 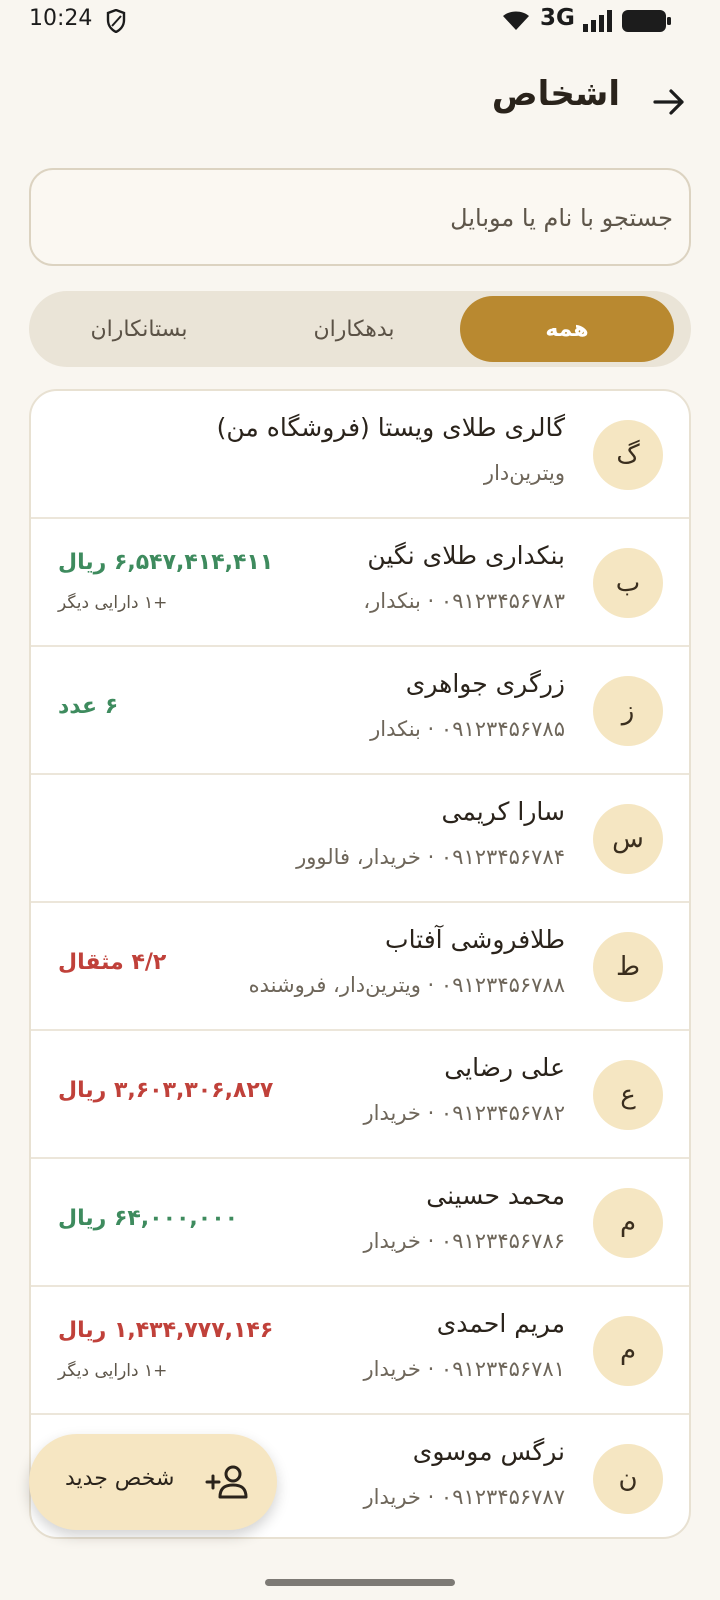 I want to click on balance-amount: ۶,۵۴۷,۴۱۴,۴۱۱ ریال, so click(x=166, y=562).